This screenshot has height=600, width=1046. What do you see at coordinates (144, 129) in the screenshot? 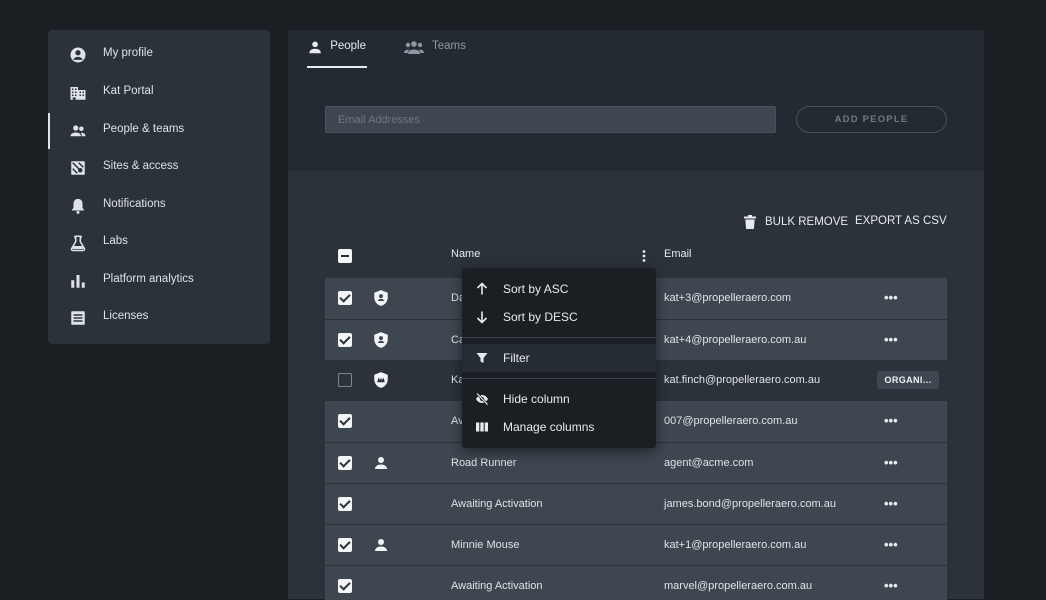
I see `sidebar-item-label: People & teams` at bounding box center [144, 129].